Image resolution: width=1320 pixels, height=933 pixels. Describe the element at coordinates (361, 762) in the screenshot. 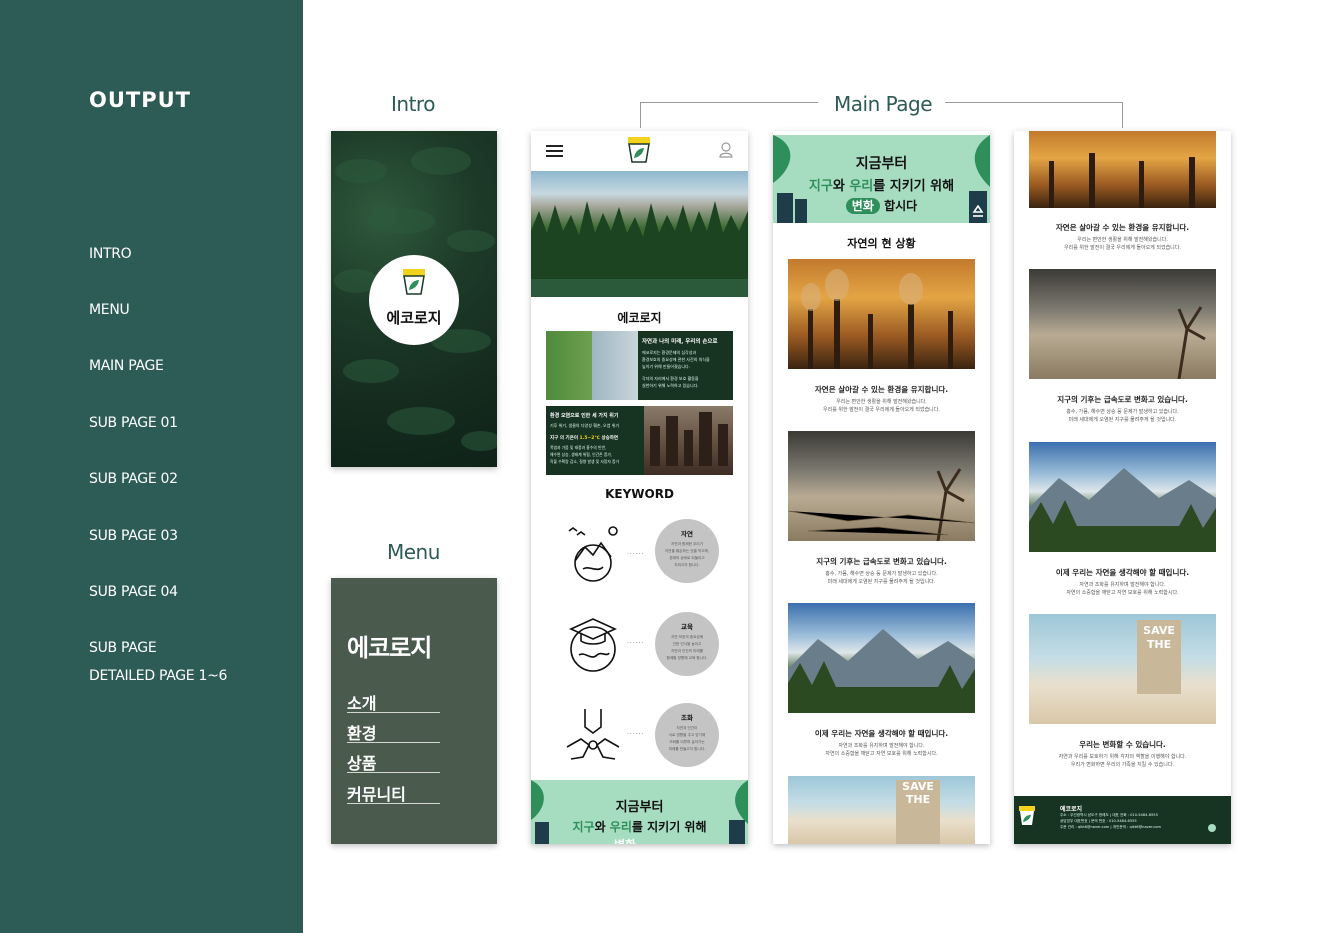

I see `menu-item-products: 상품` at that location.